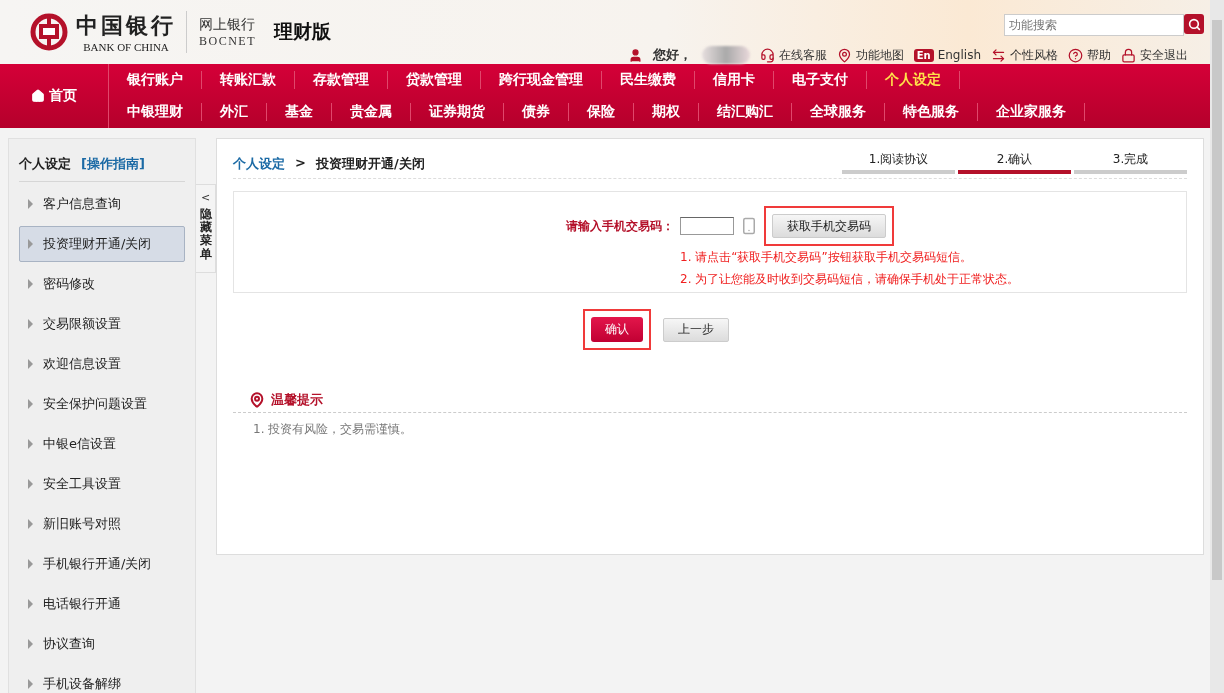  What do you see at coordinates (434, 80) in the screenshot?
I see `nav-tab: 贷款管理` at bounding box center [434, 80].